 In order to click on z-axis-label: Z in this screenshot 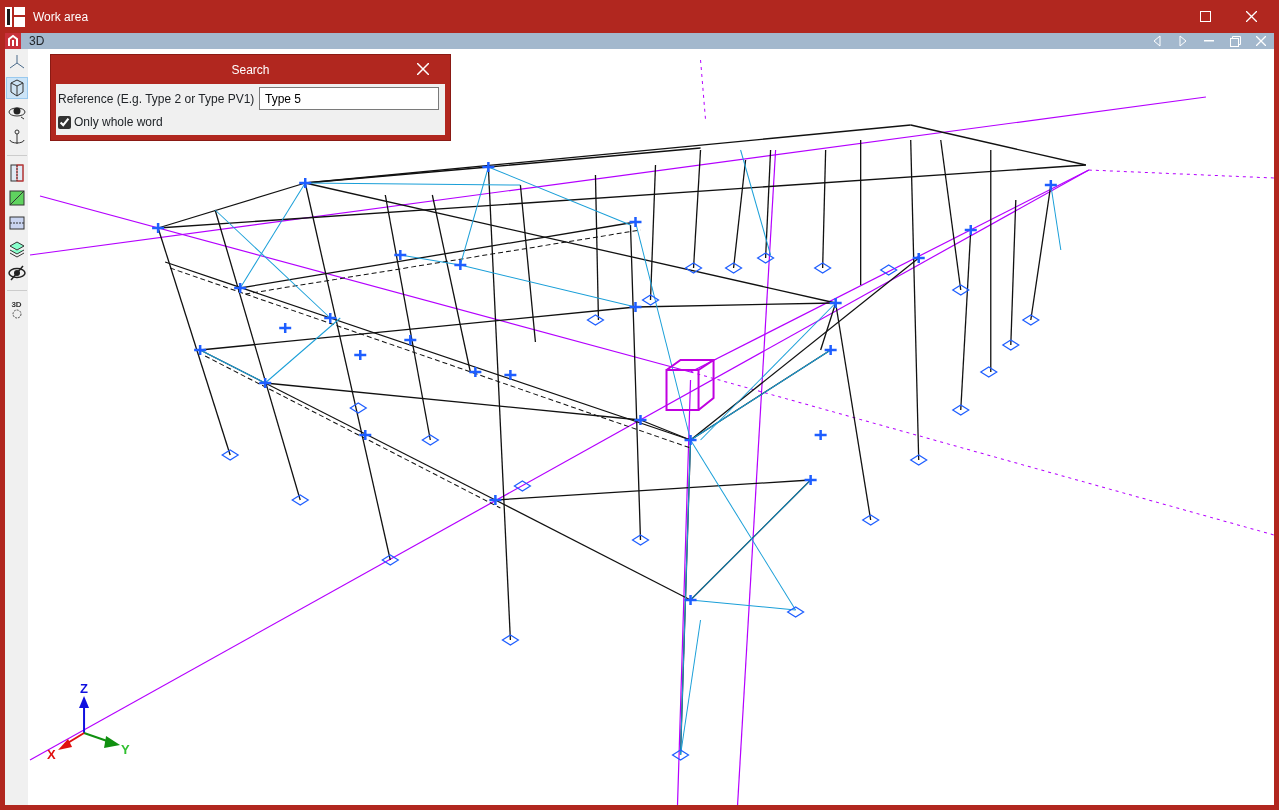, I will do `click(84, 688)`.